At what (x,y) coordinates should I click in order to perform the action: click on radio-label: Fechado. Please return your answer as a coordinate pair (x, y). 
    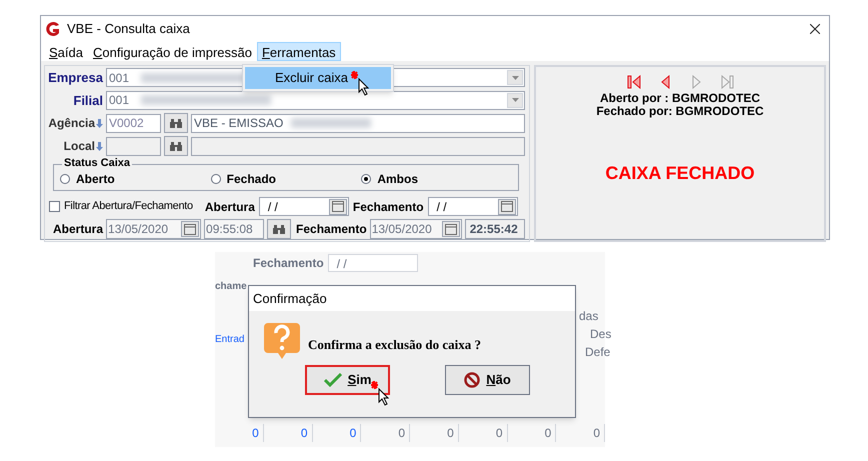
    Looking at the image, I should click on (251, 179).